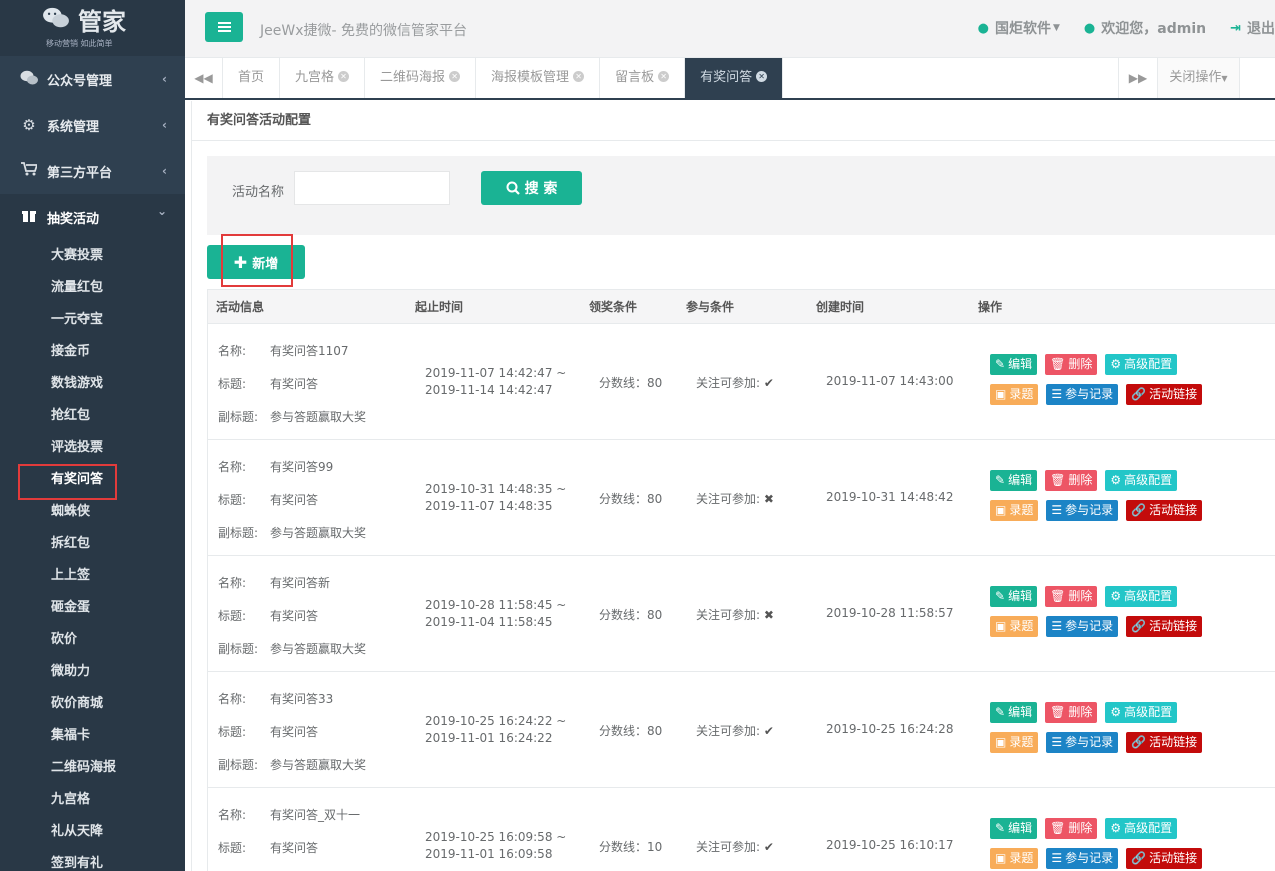 This screenshot has width=1275, height=871. I want to click on tab-label: 九宫格, so click(315, 77).